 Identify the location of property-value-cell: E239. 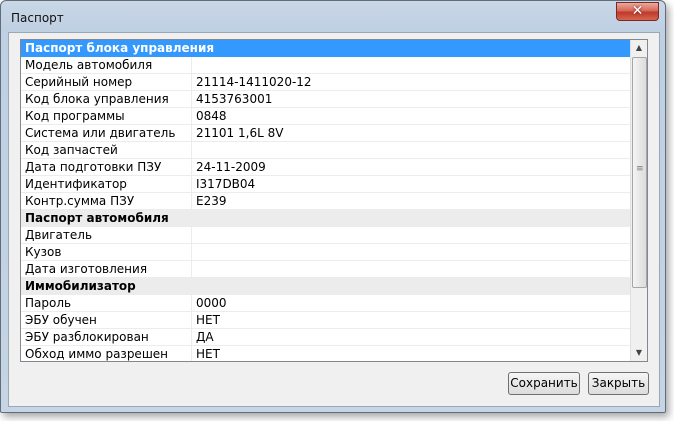
(413, 201).